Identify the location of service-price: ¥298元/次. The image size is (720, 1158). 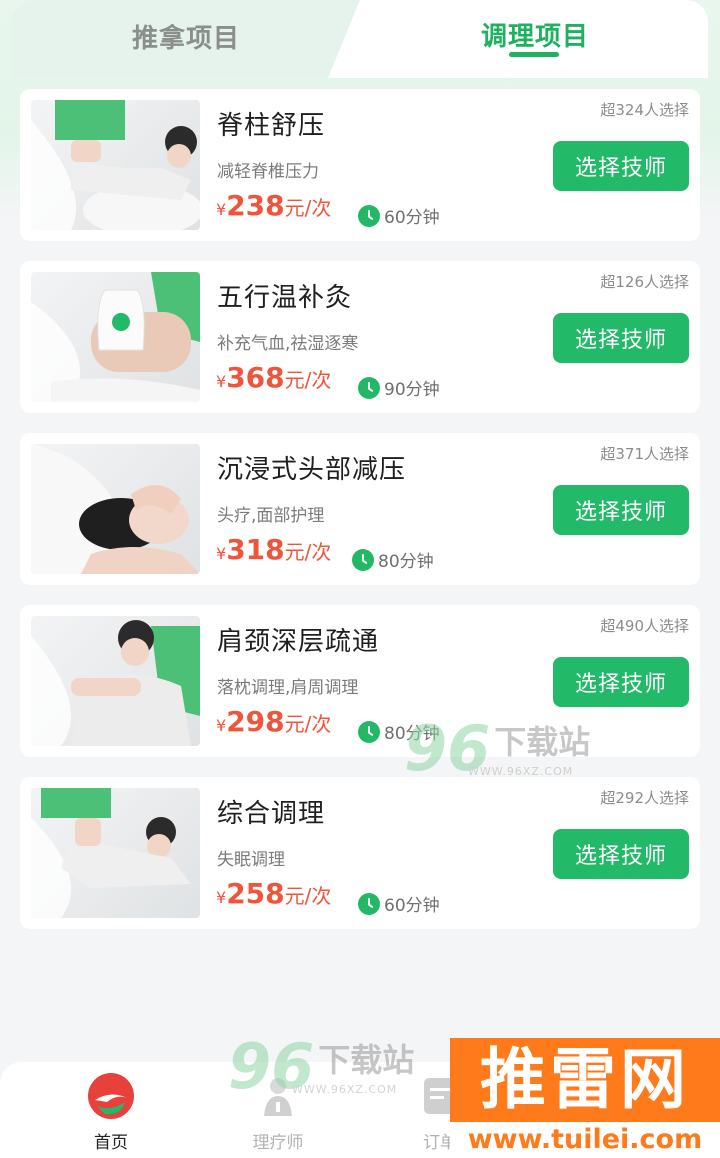
(273, 721).